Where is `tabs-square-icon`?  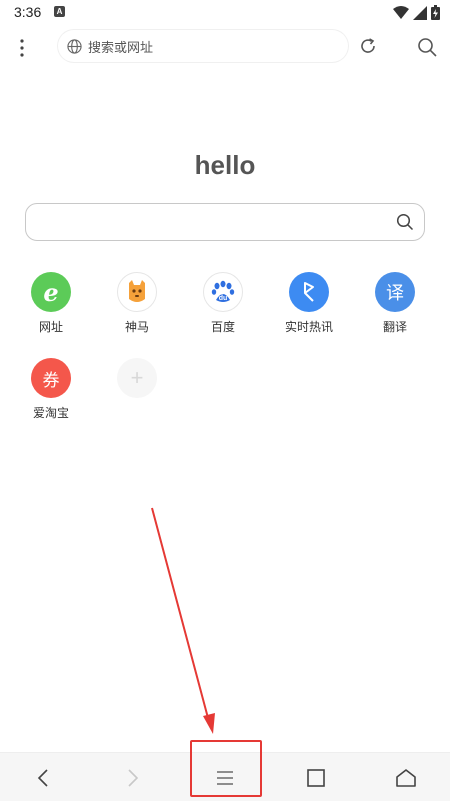 tabs-square-icon is located at coordinates (316, 778).